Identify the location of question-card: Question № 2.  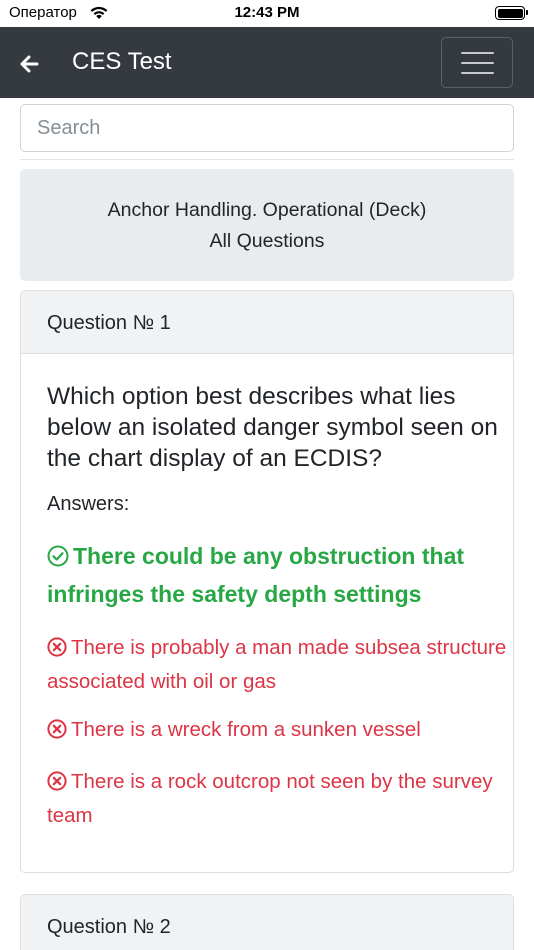
(267, 922).